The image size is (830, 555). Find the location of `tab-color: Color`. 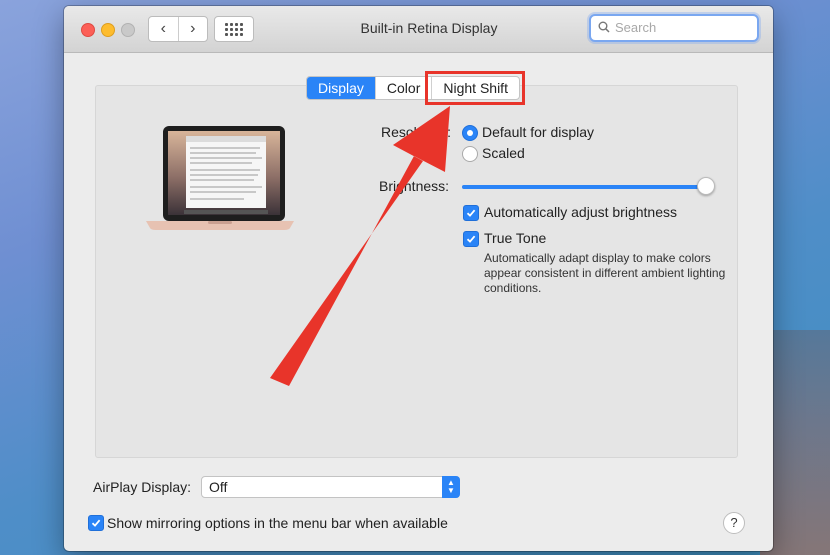

tab-color: Color is located at coordinates (402, 88).